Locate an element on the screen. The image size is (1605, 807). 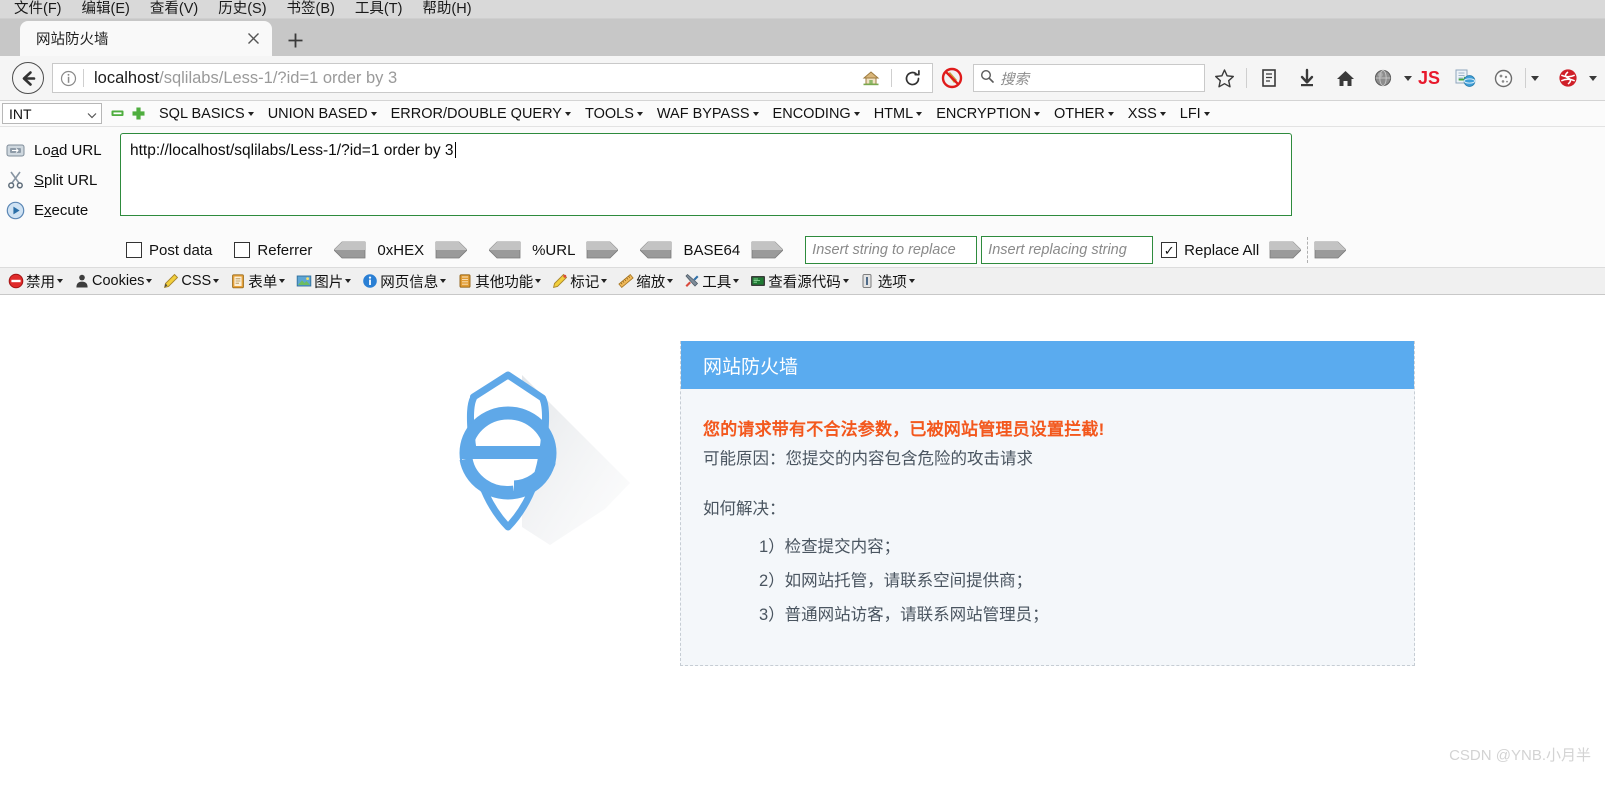
base64-encoder-group: BASE64 is located at coordinates (711, 250).